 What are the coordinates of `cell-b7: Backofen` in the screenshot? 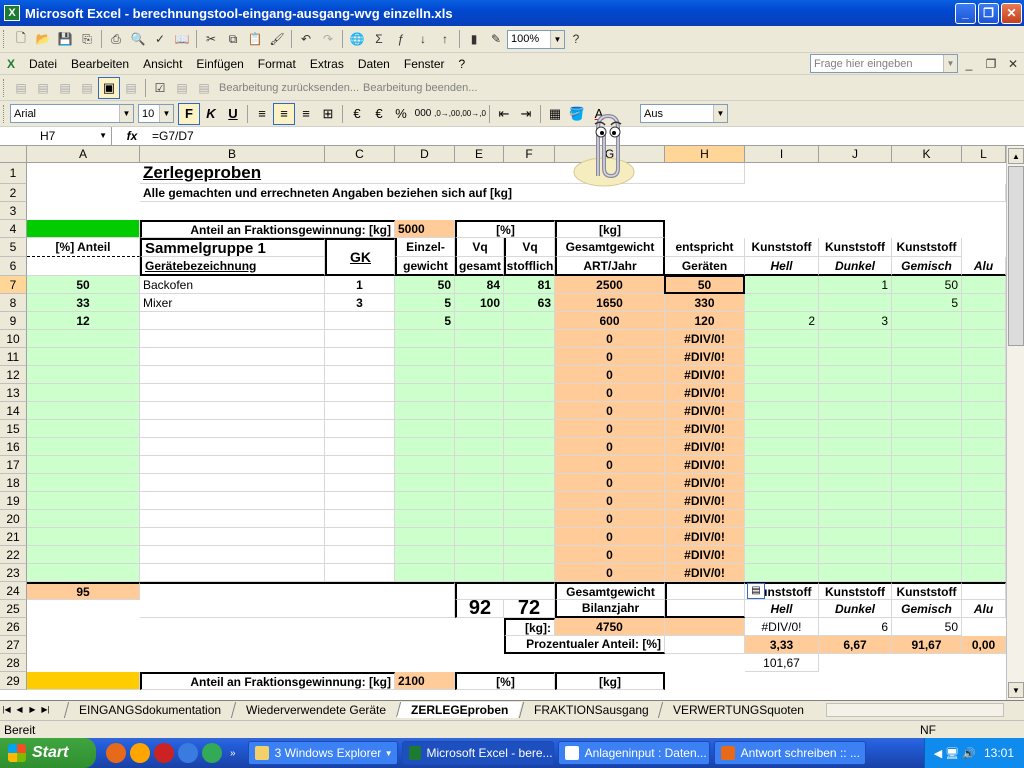 It's located at (232, 285).